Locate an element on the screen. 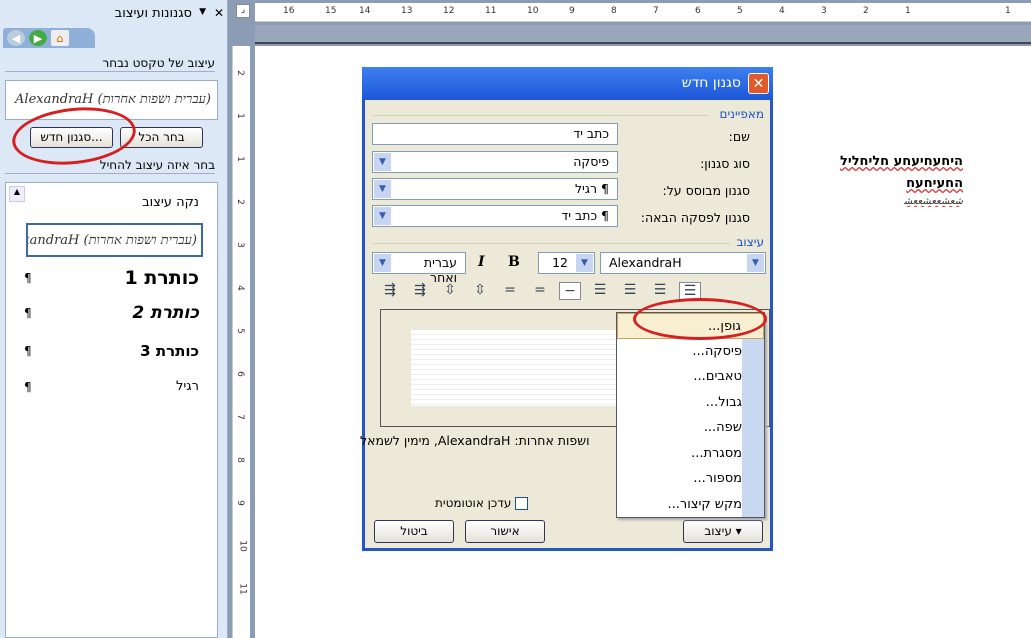 This screenshot has width=1031, height=638. style-alexandrah: (עברית ושפות אחרות) AlexandraH is located at coordinates (114, 240).